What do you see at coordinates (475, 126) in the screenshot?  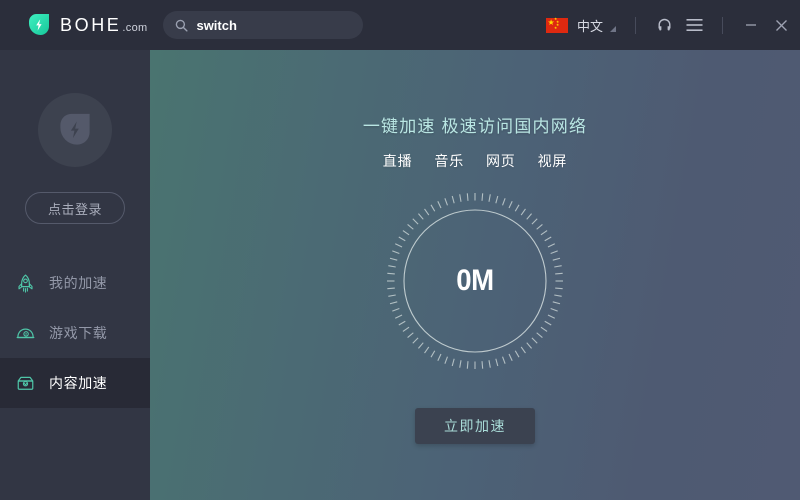 I see `page-title: 一键加速 极速访问国内网络` at bounding box center [475, 126].